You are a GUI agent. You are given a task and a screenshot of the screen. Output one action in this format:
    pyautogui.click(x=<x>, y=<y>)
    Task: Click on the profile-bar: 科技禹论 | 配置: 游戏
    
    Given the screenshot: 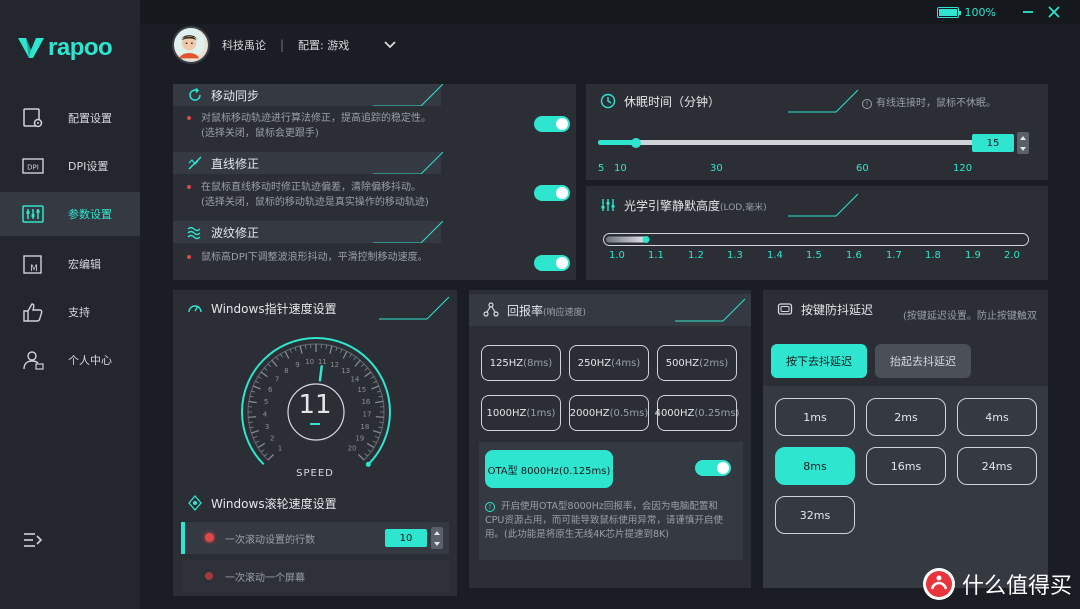 What is the action you would take?
    pyautogui.click(x=284, y=45)
    